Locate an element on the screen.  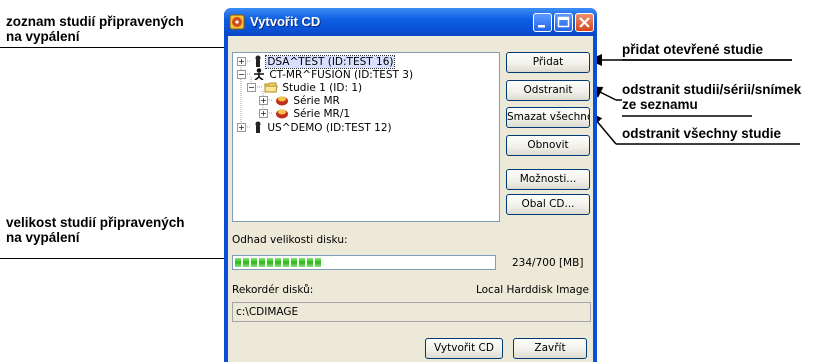
disk-estimate-label: Odhad velikosti disku: is located at coordinates (290, 240).